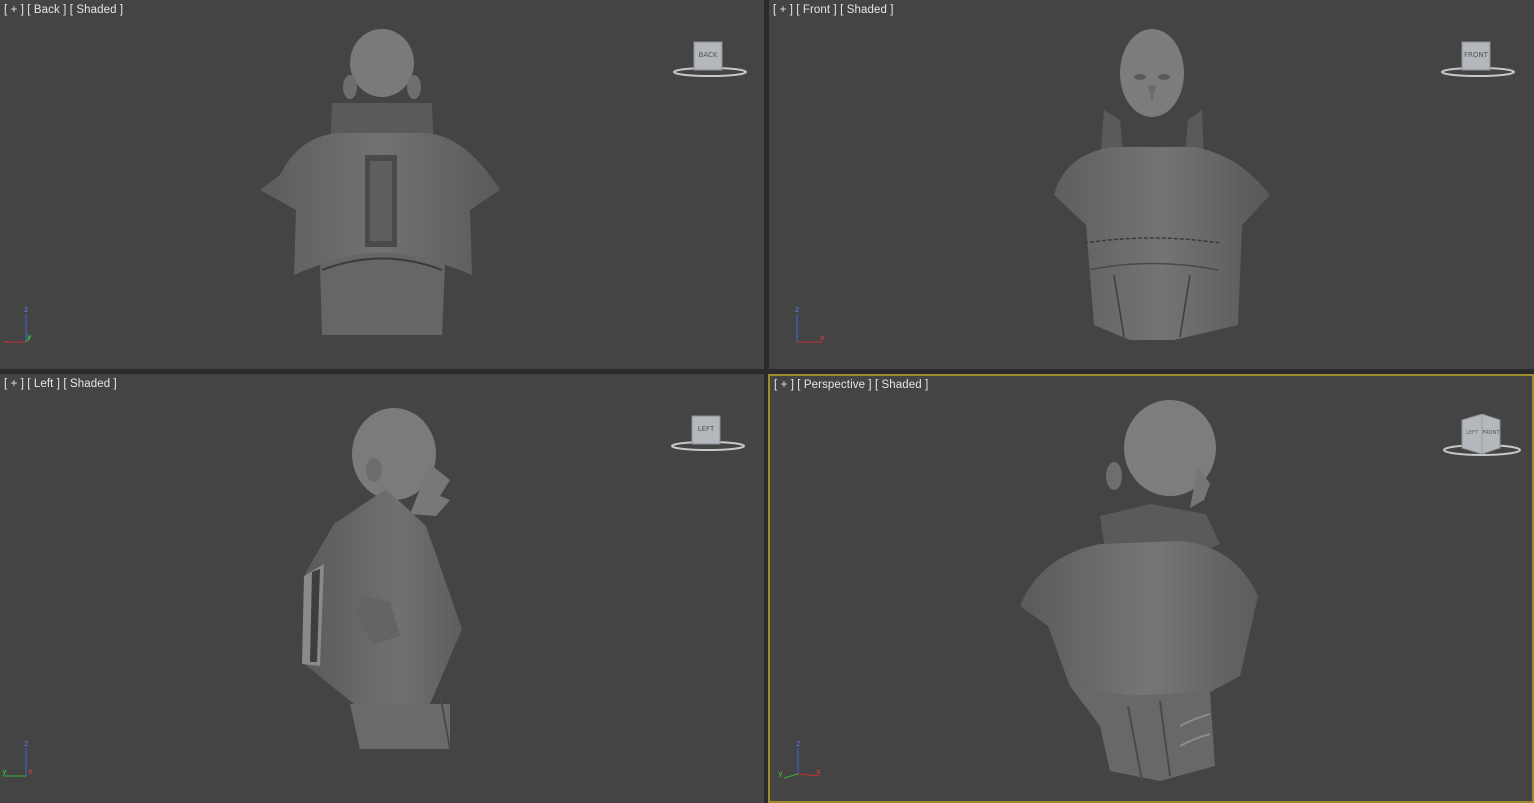  Describe the element at coordinates (1478, 60) in the screenshot. I see `viewcube-front: FRONT` at that location.